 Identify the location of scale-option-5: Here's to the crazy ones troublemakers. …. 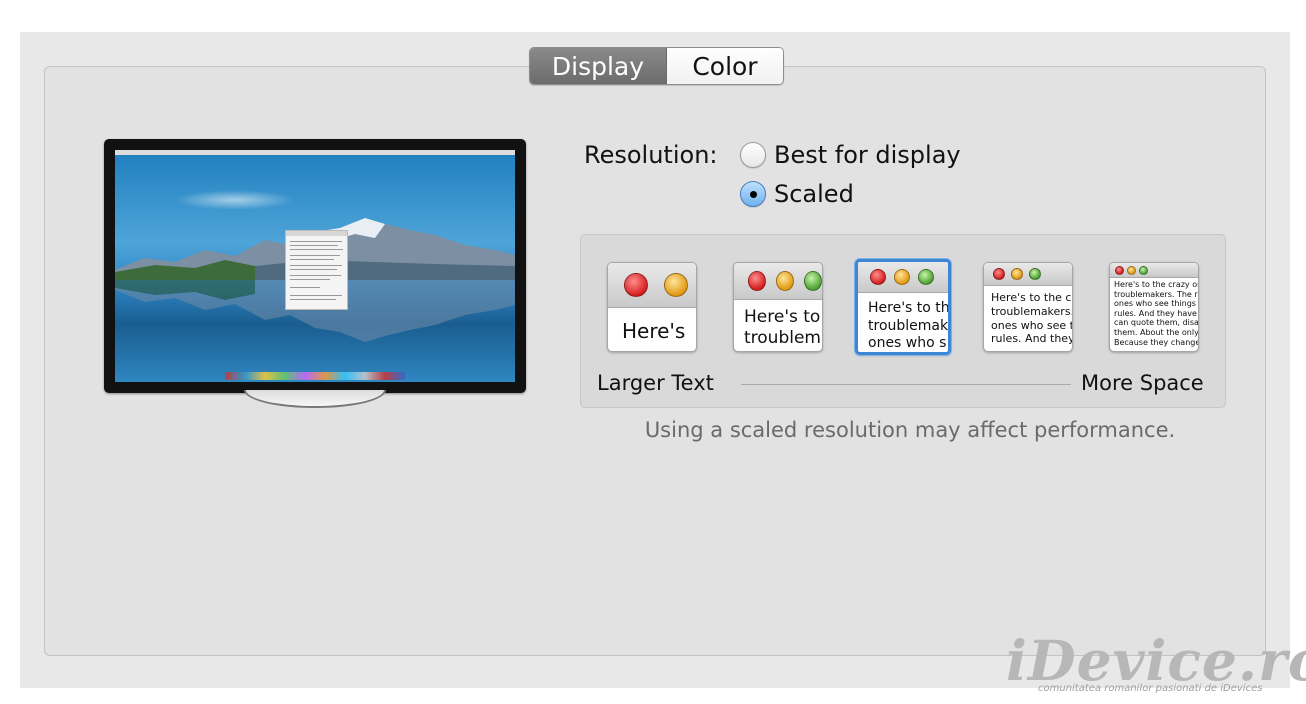
(1154, 307).